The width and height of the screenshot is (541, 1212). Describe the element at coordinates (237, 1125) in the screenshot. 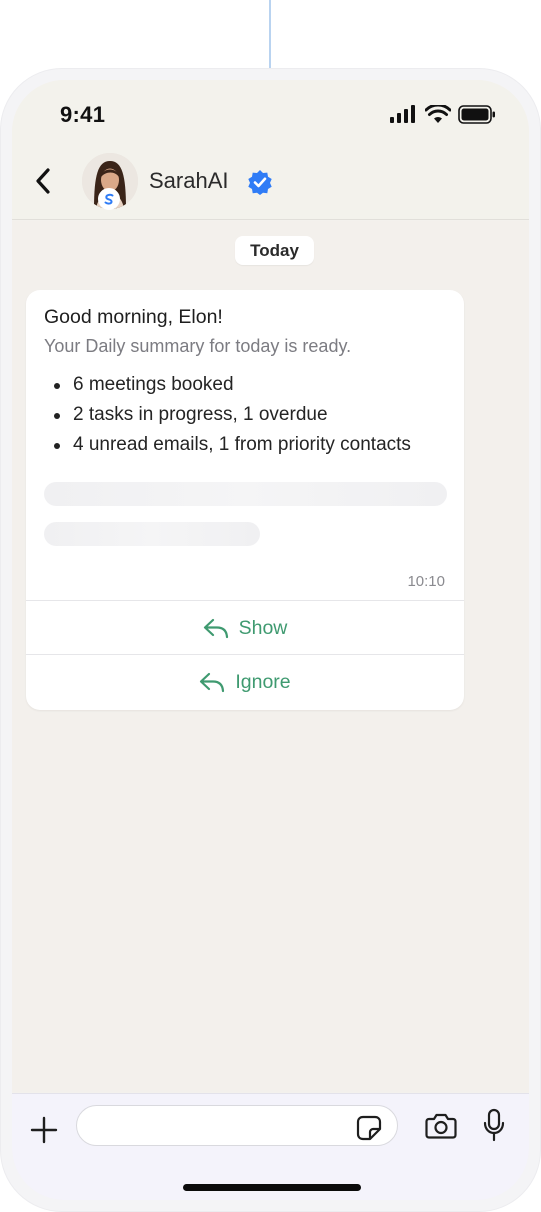

I see `message-input` at that location.